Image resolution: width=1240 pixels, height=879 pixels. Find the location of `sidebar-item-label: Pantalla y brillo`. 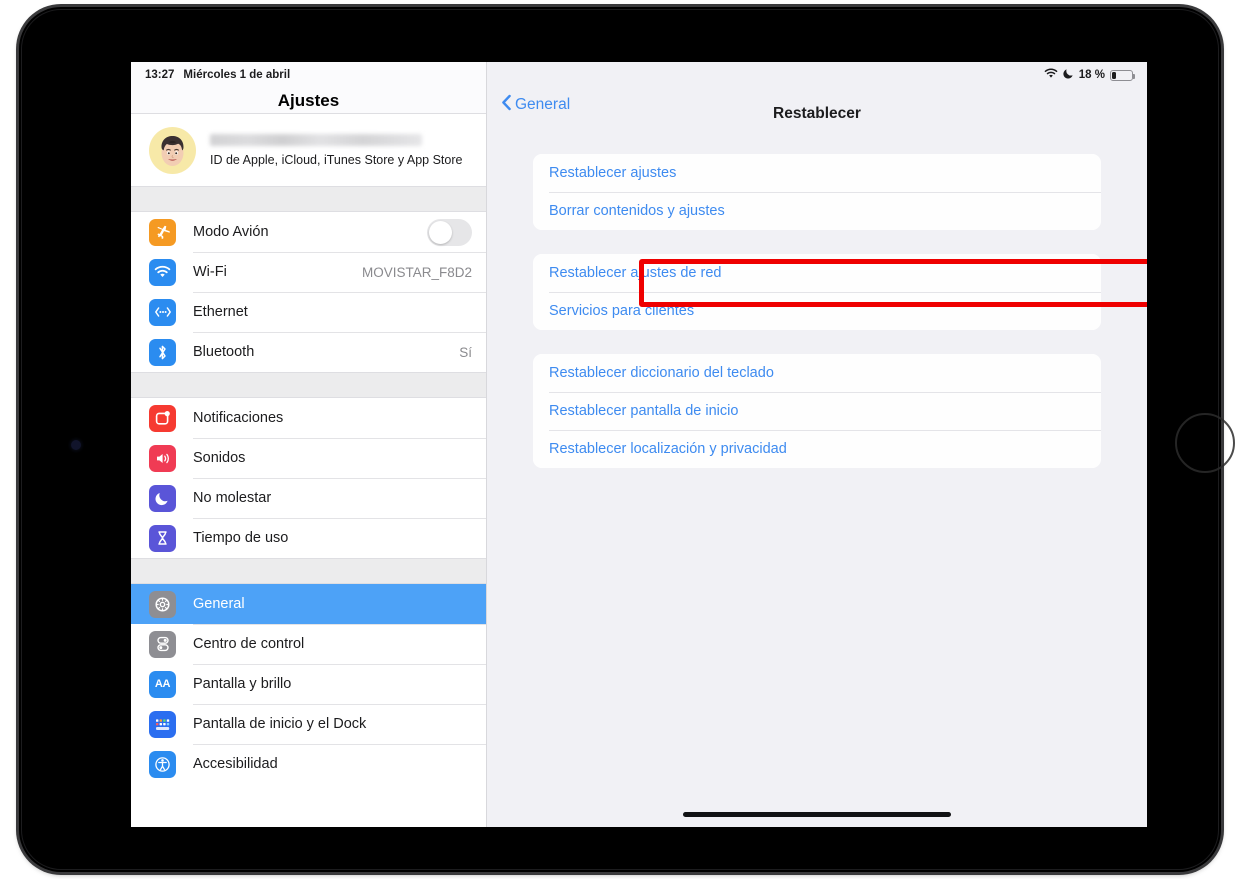

sidebar-item-label: Pantalla y brillo is located at coordinates (242, 684).